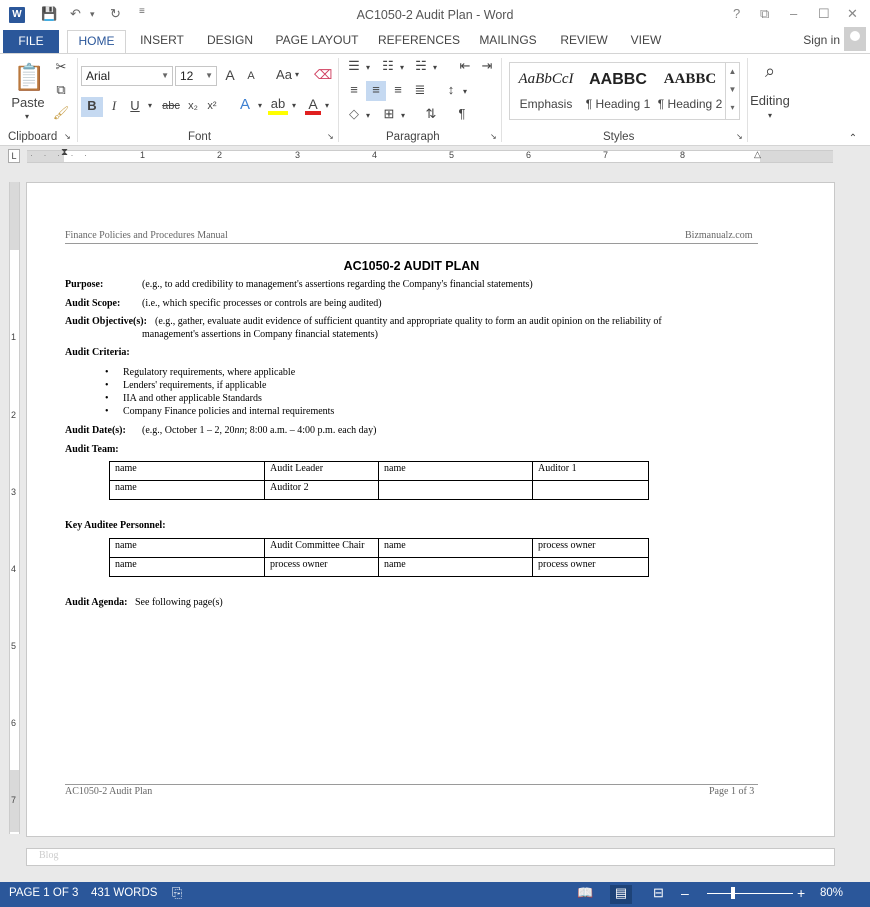  Describe the element at coordinates (376, 91) in the screenshot. I see `center-icon: ≡` at that location.